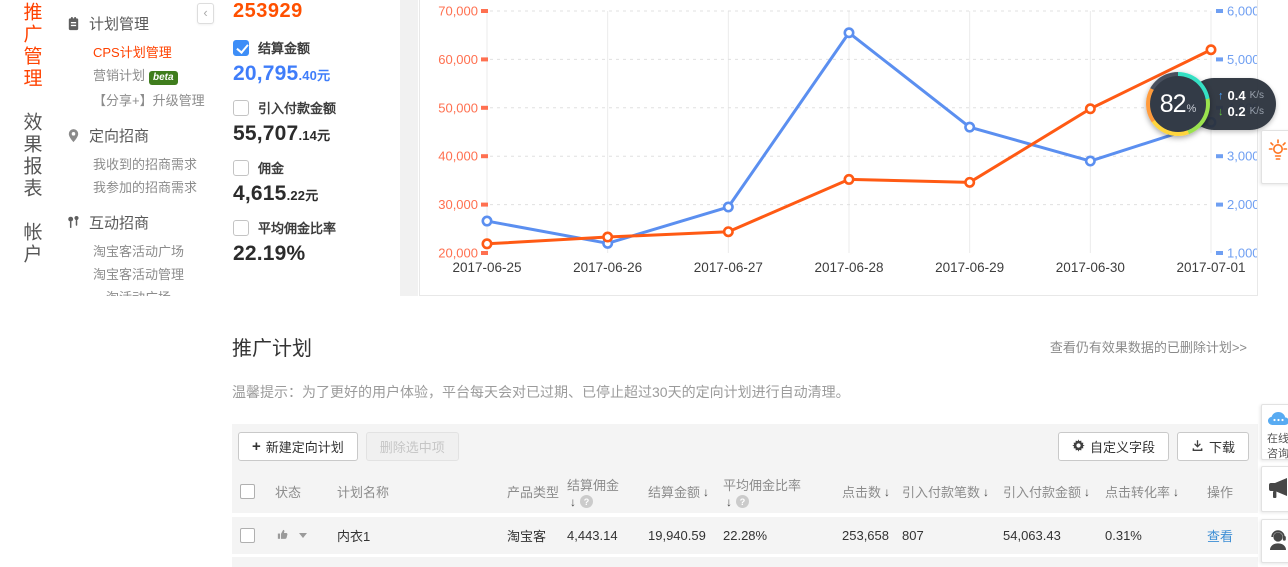  What do you see at coordinates (31, 46) in the screenshot?
I see `vertical-nav-item-1: 推广管理` at bounding box center [31, 46].